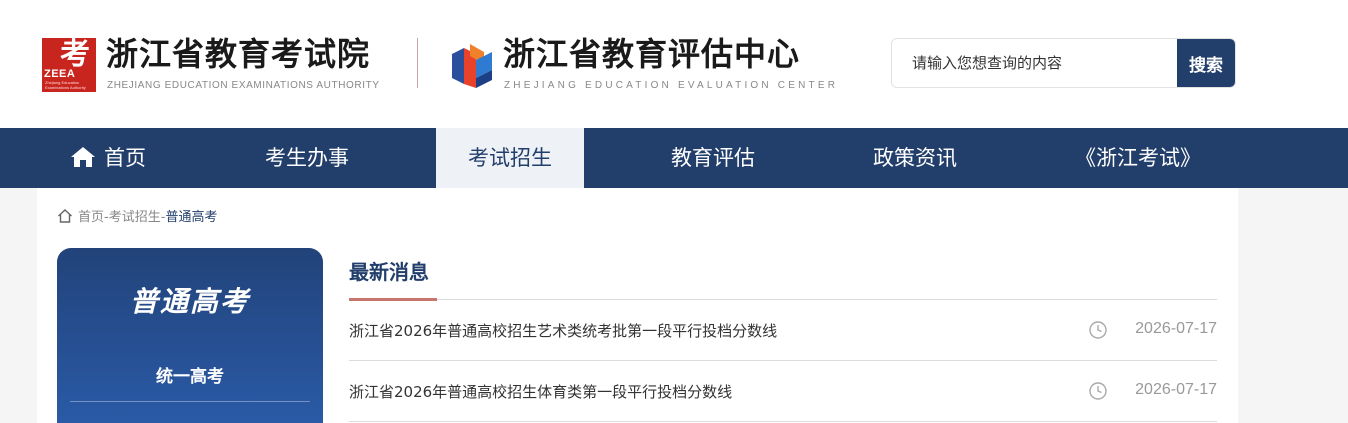  I want to click on nav-item-label: 《浙江考试》, so click(1138, 158).